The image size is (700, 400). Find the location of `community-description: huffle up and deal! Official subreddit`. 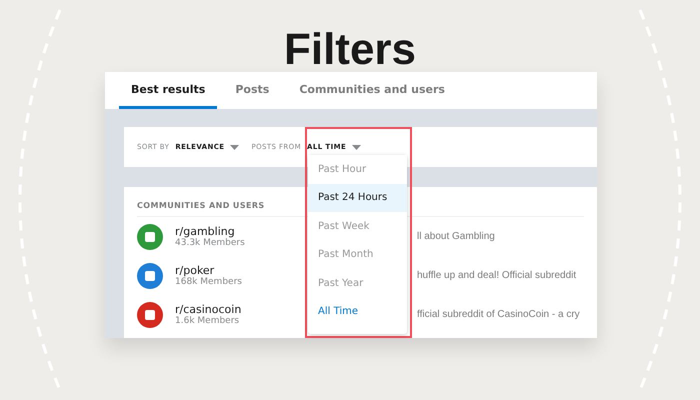

community-description: huffle up and deal! Official subreddit is located at coordinates (496, 275).